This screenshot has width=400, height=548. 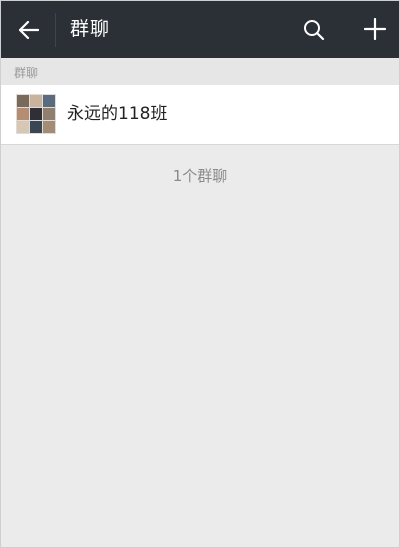 I want to click on add-button, so click(x=375, y=29).